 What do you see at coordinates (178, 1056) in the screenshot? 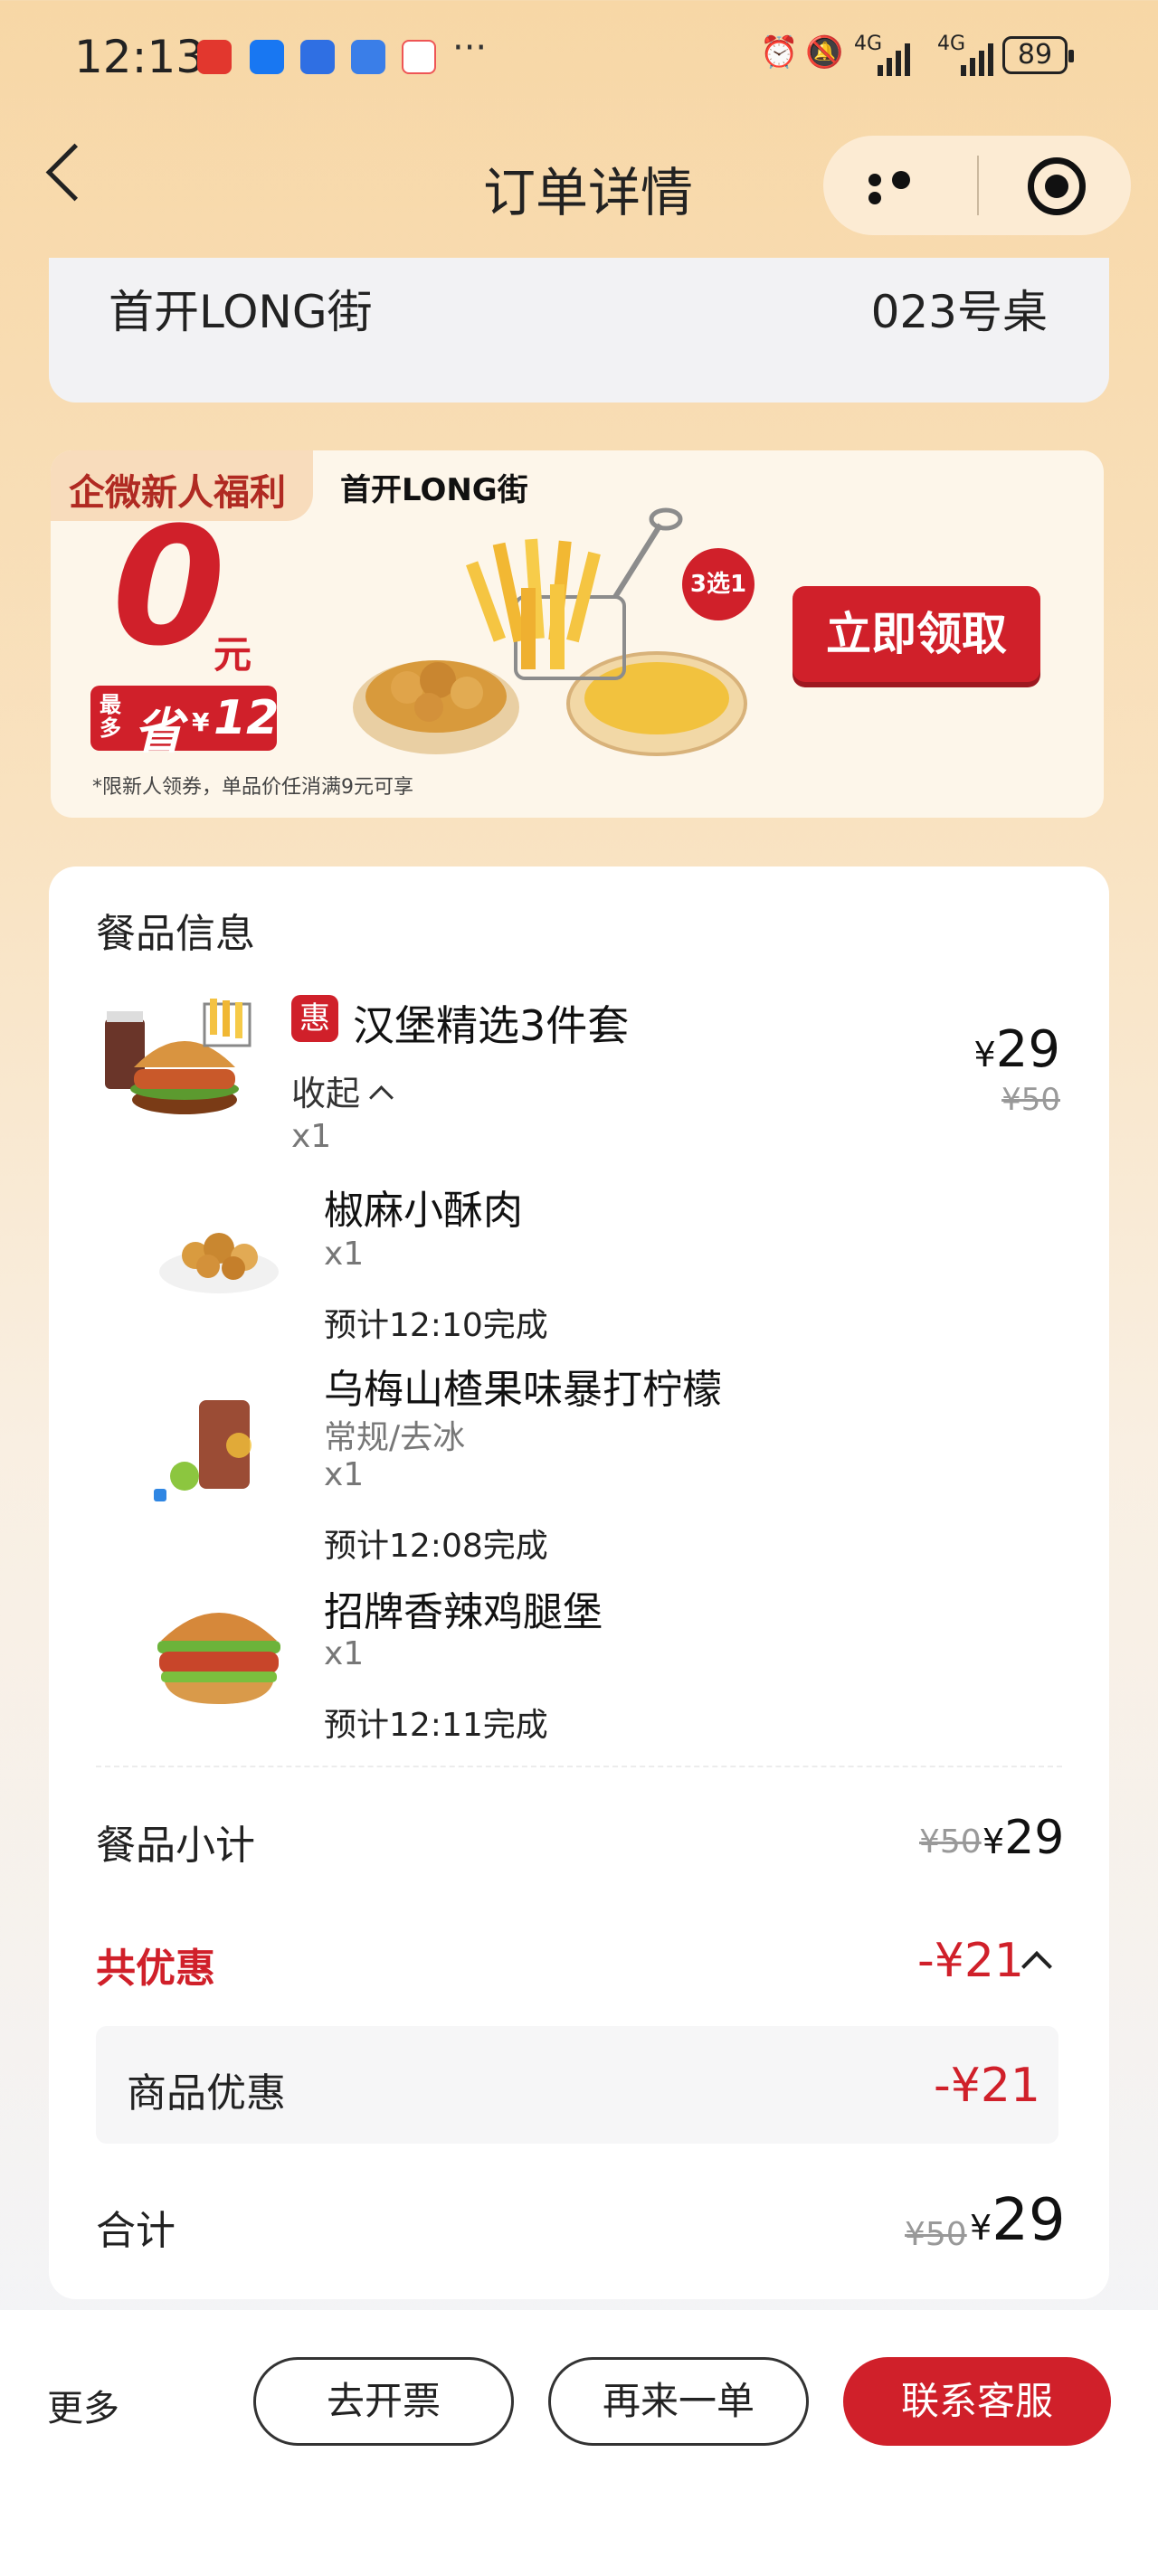
I see `combo-image` at bounding box center [178, 1056].